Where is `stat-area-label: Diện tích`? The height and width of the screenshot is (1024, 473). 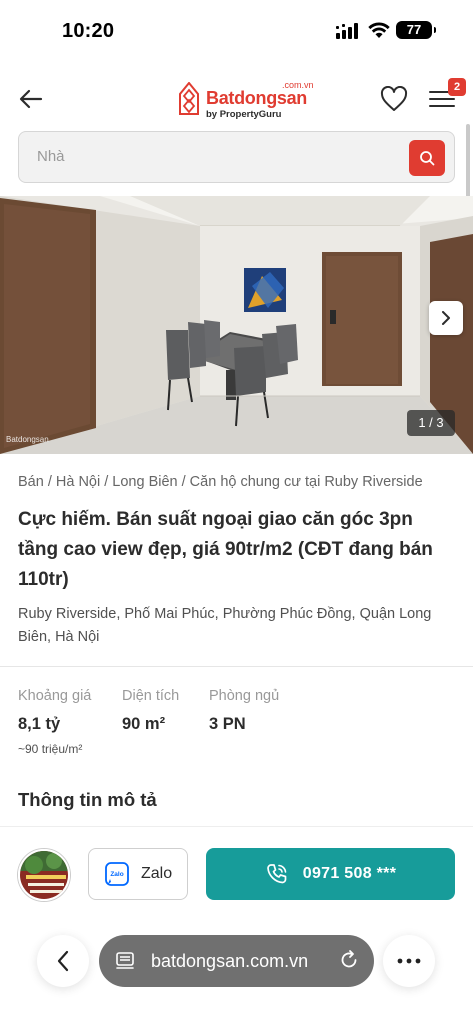 stat-area-label: Diện tích is located at coordinates (151, 696).